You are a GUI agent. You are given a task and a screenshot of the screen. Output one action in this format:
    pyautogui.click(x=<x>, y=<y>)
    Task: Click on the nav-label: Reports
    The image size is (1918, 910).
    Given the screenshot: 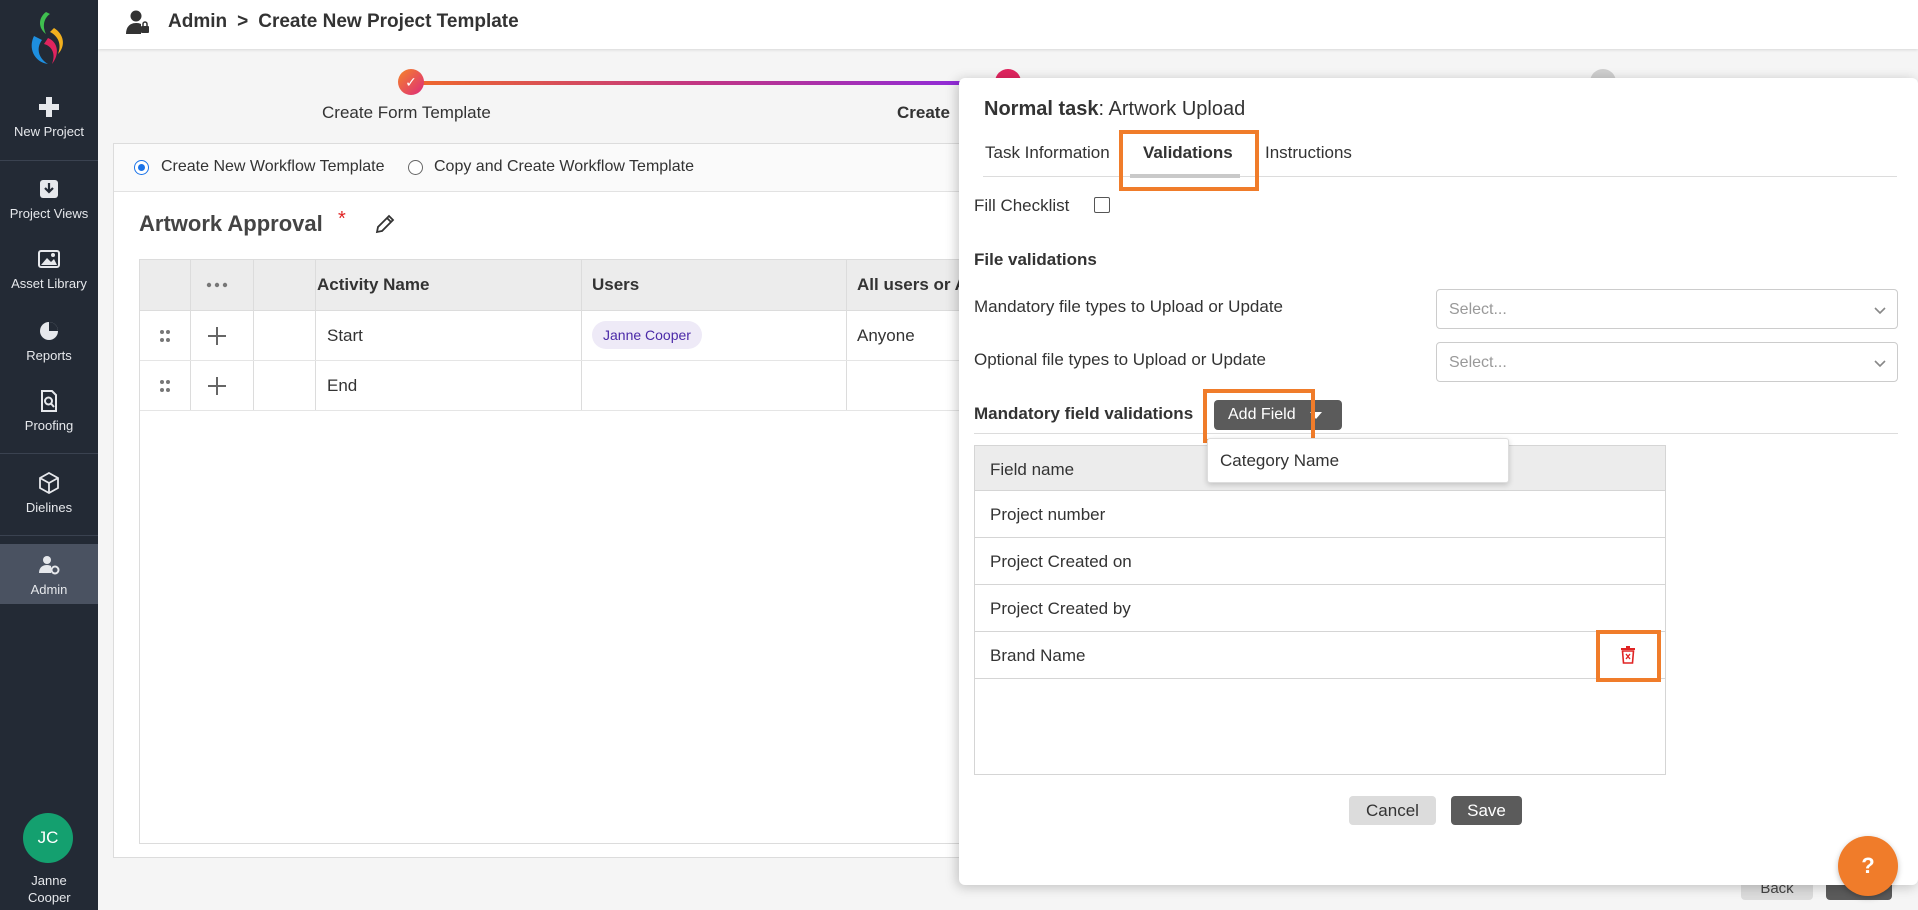 What is the action you would take?
    pyautogui.click(x=49, y=355)
    